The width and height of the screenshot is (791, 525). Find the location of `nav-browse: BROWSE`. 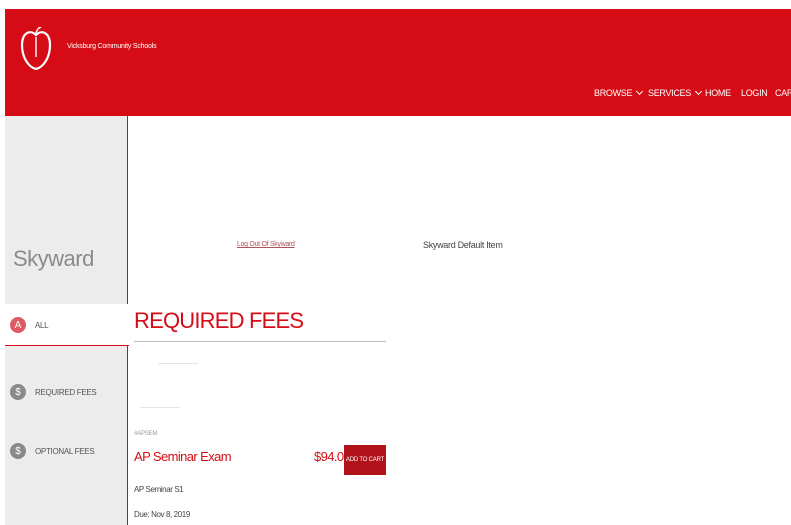

nav-browse: BROWSE is located at coordinates (619, 93).